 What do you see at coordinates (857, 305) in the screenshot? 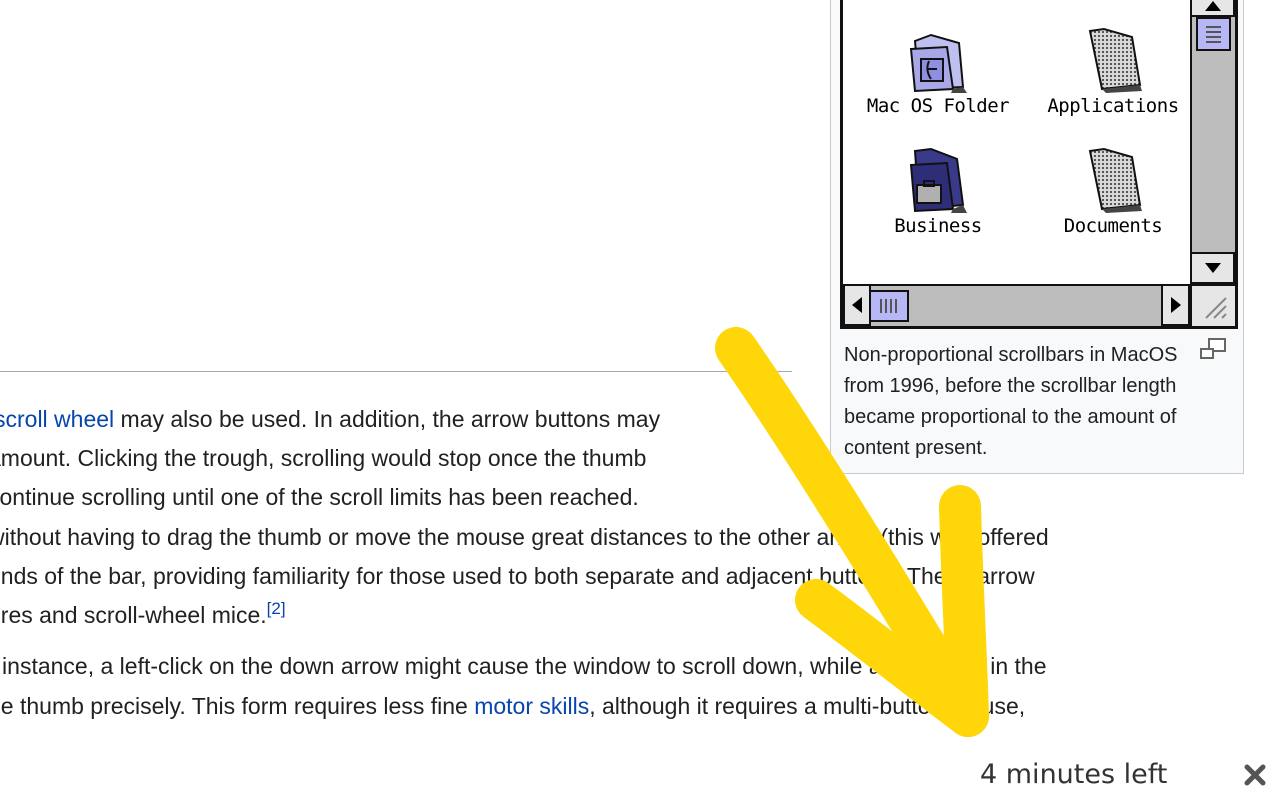
I see `scroll-left-arrow-icon` at bounding box center [857, 305].